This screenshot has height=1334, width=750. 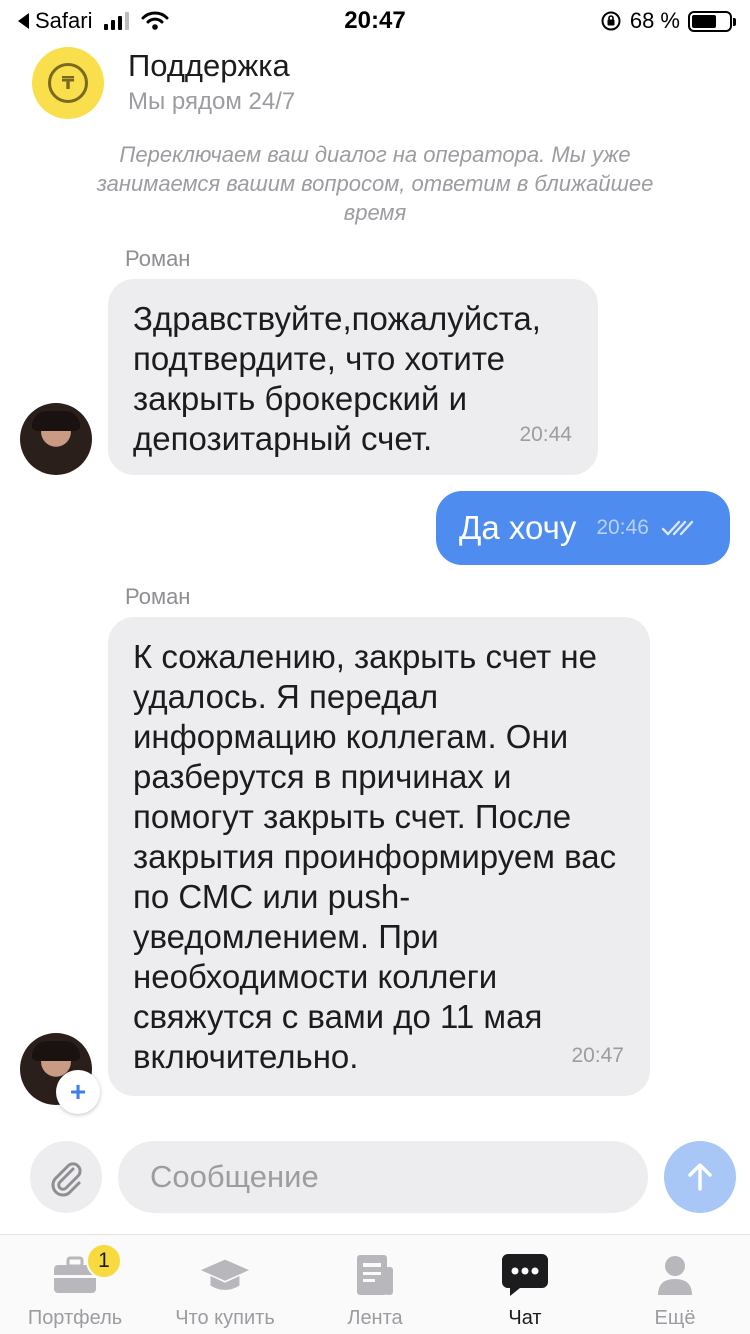 I want to click on tab-label: Лента, so click(x=375, y=1318).